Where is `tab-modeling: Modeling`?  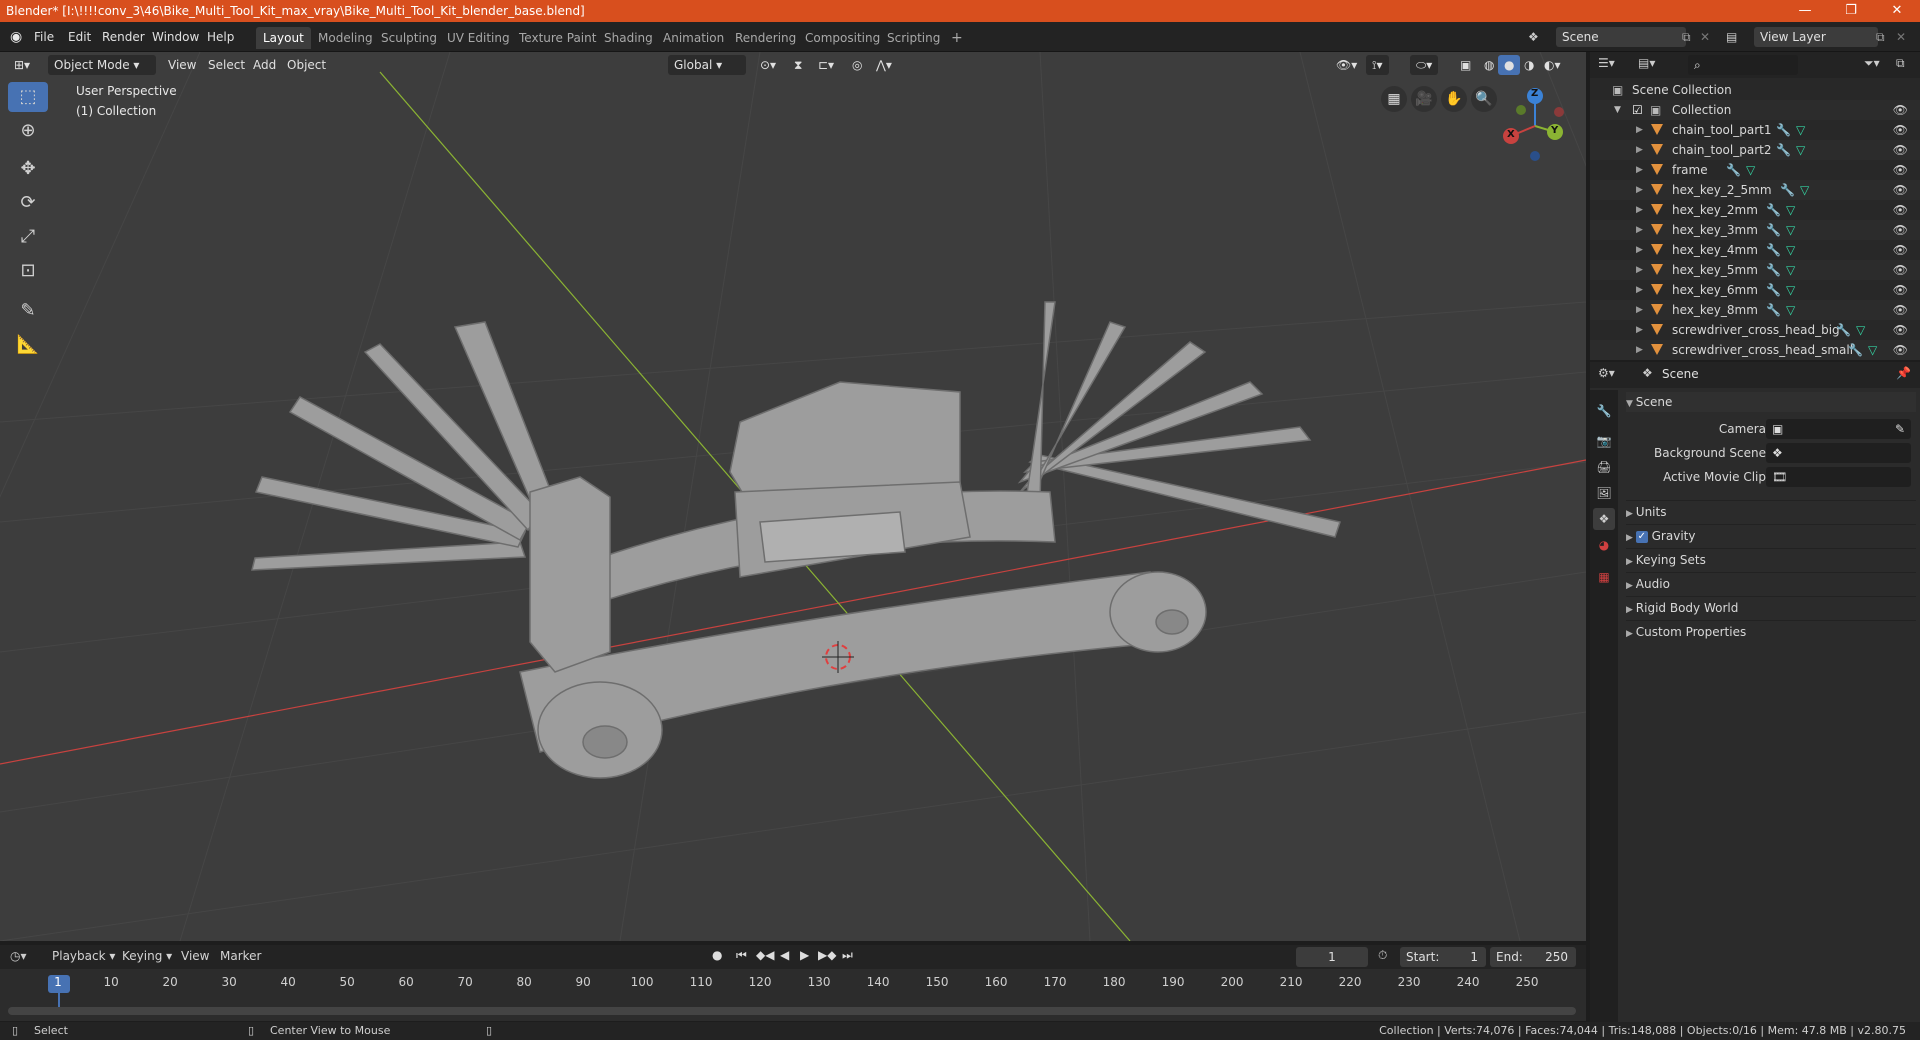
tab-modeling: Modeling is located at coordinates (345, 38).